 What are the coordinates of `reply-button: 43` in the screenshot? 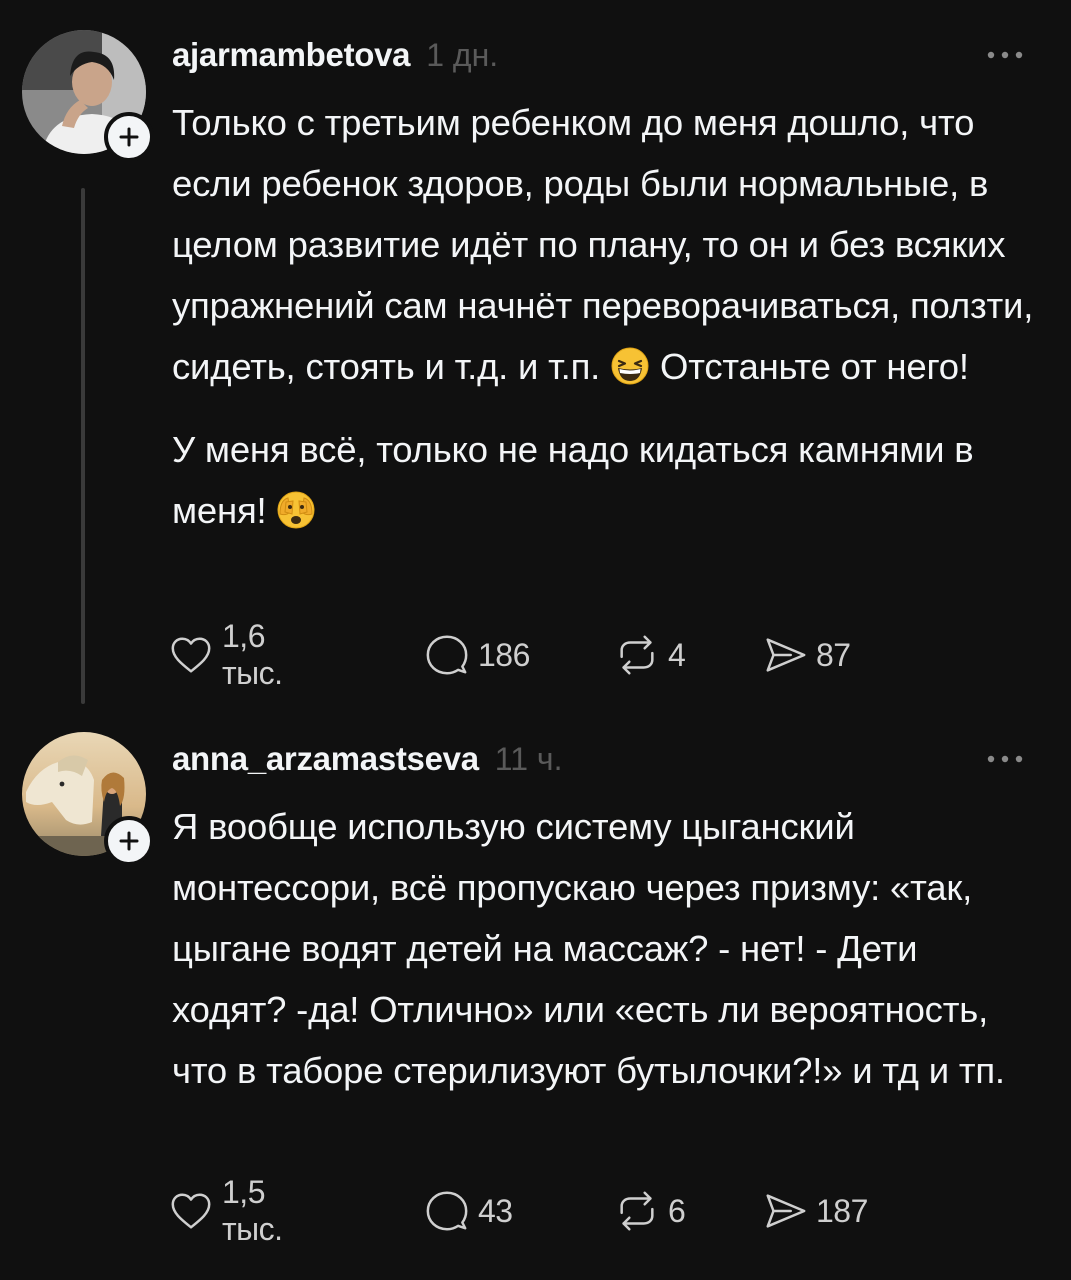 It's located at (468, 1211).